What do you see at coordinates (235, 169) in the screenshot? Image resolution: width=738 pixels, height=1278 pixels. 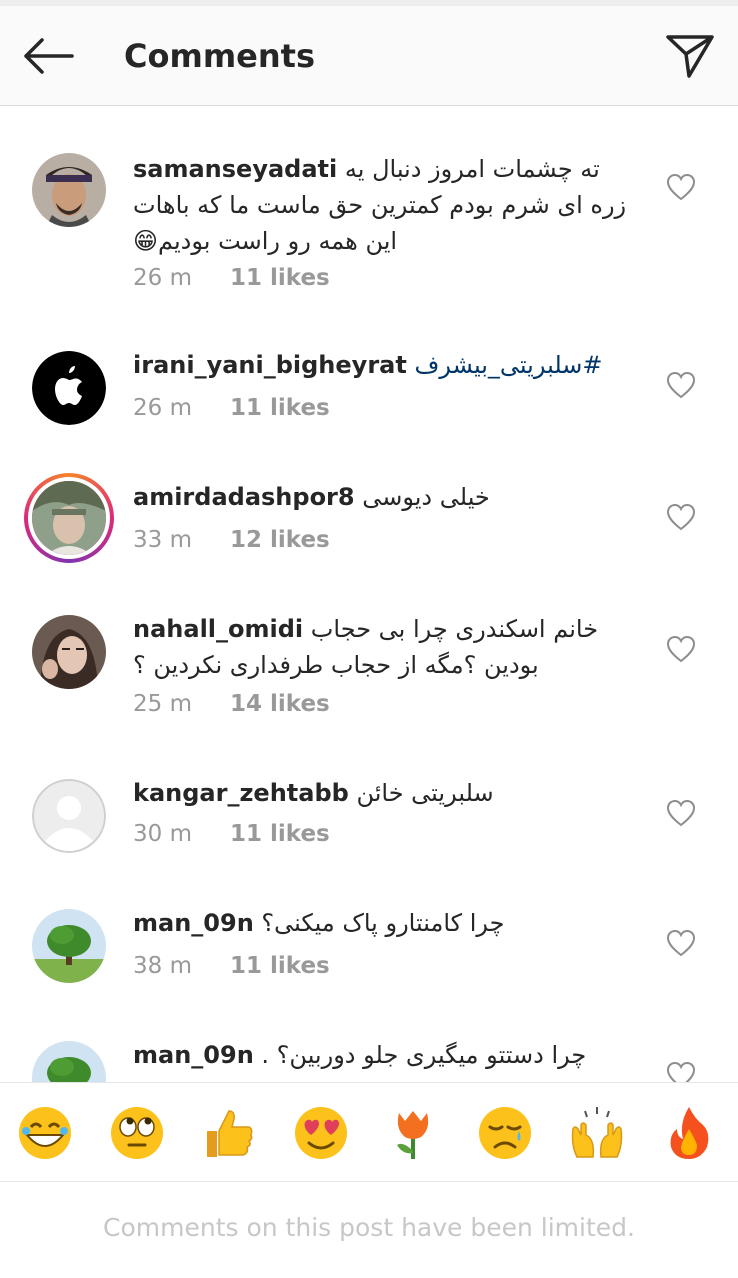 I see `comment-username: samanseyadati` at bounding box center [235, 169].